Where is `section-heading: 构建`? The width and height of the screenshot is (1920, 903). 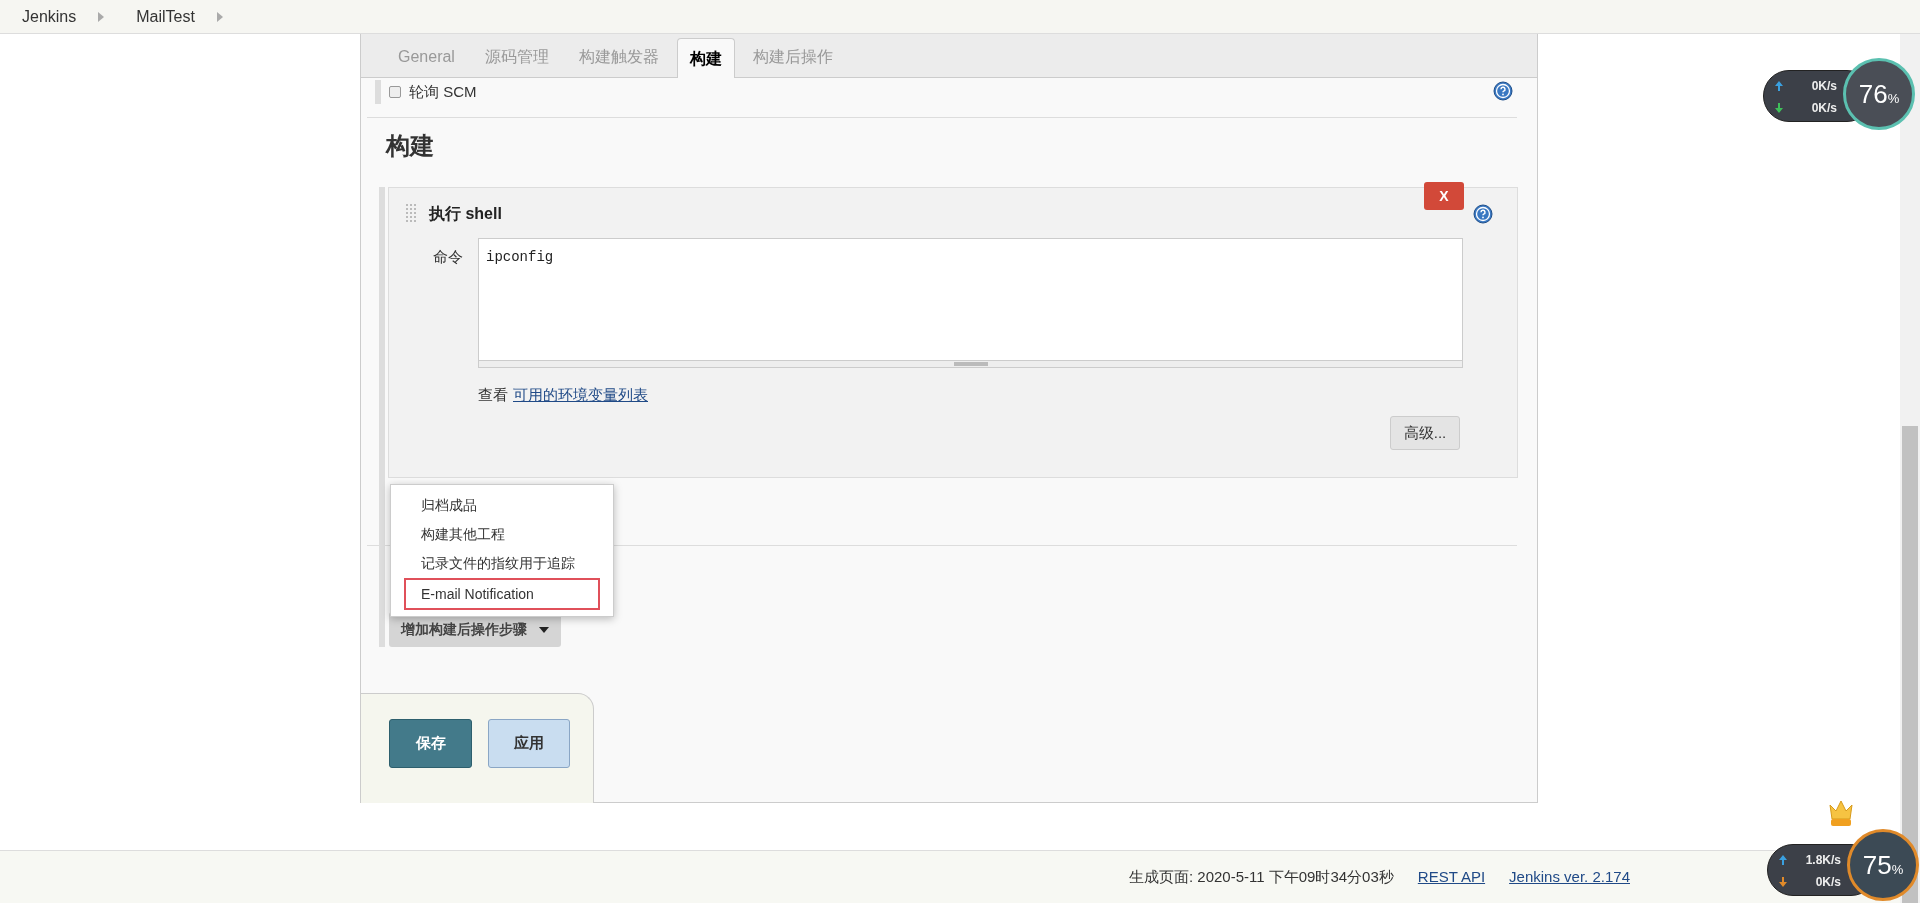
section-heading: 构建 is located at coordinates (410, 146).